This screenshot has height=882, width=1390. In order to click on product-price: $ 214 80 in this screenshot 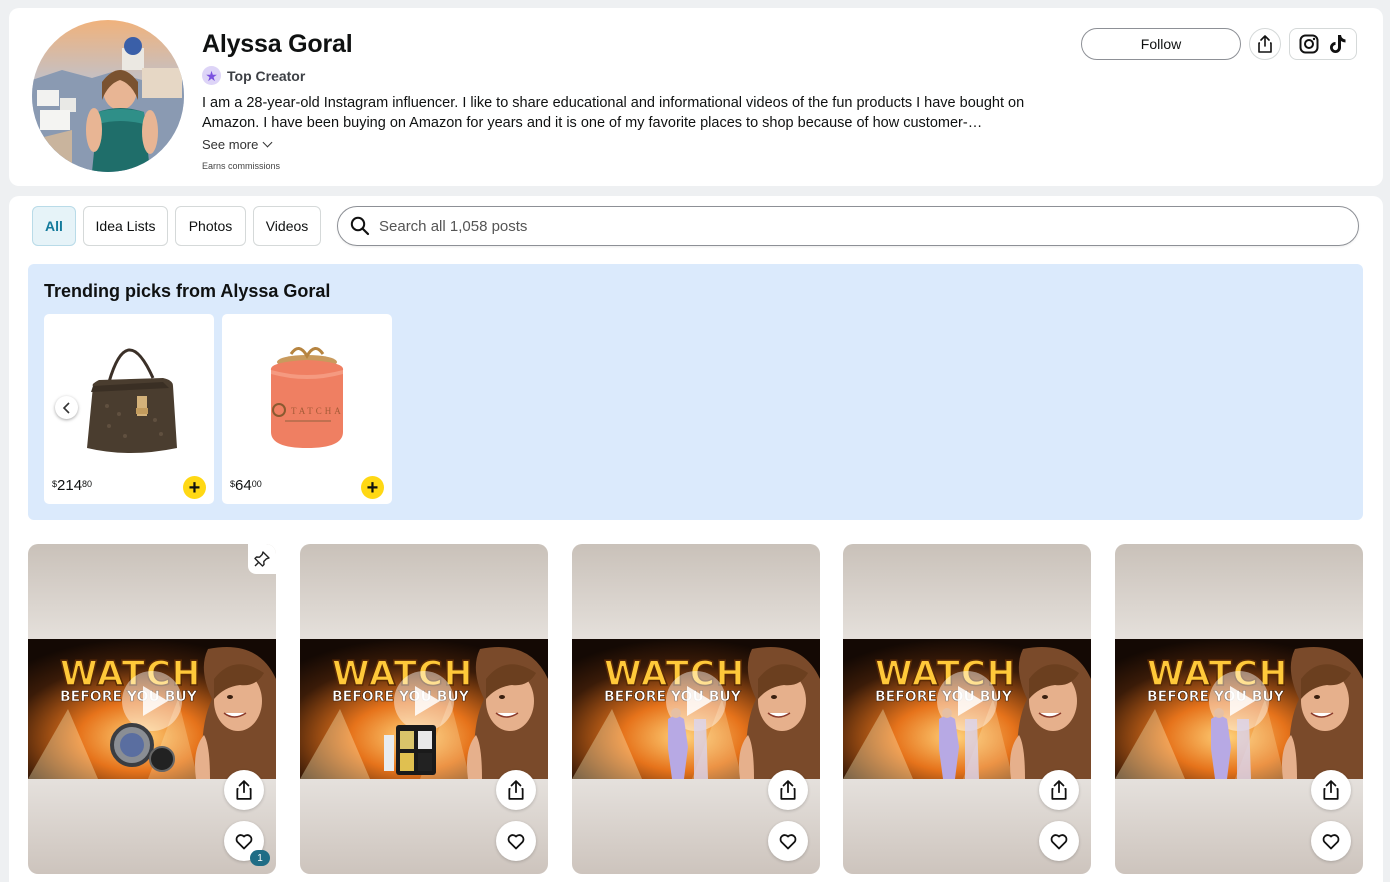, I will do `click(72, 485)`.